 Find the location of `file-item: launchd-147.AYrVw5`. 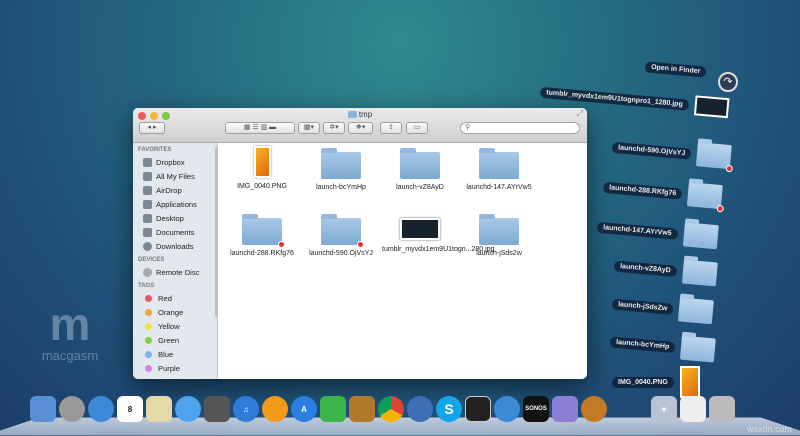

file-item: launchd-147.AYrVw5 is located at coordinates (499, 169).